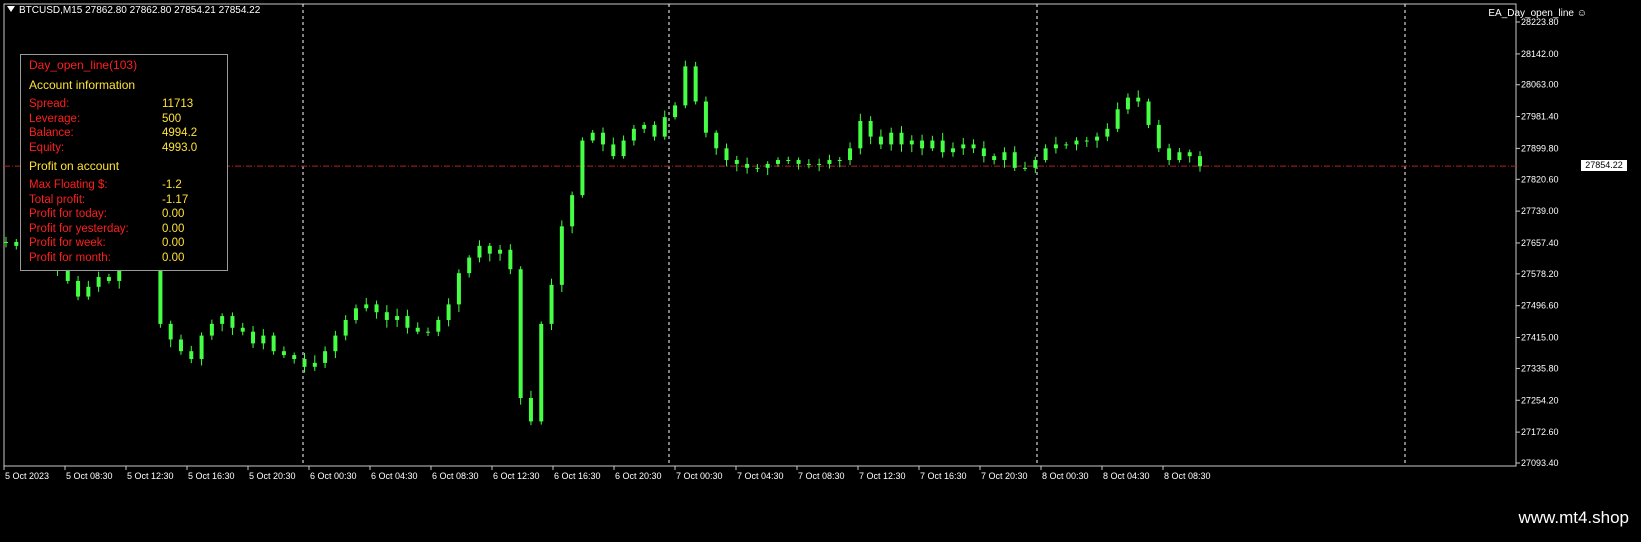 The image size is (1641, 542). Describe the element at coordinates (51, 133) in the screenshot. I see `account-info-label: Balance:` at that location.